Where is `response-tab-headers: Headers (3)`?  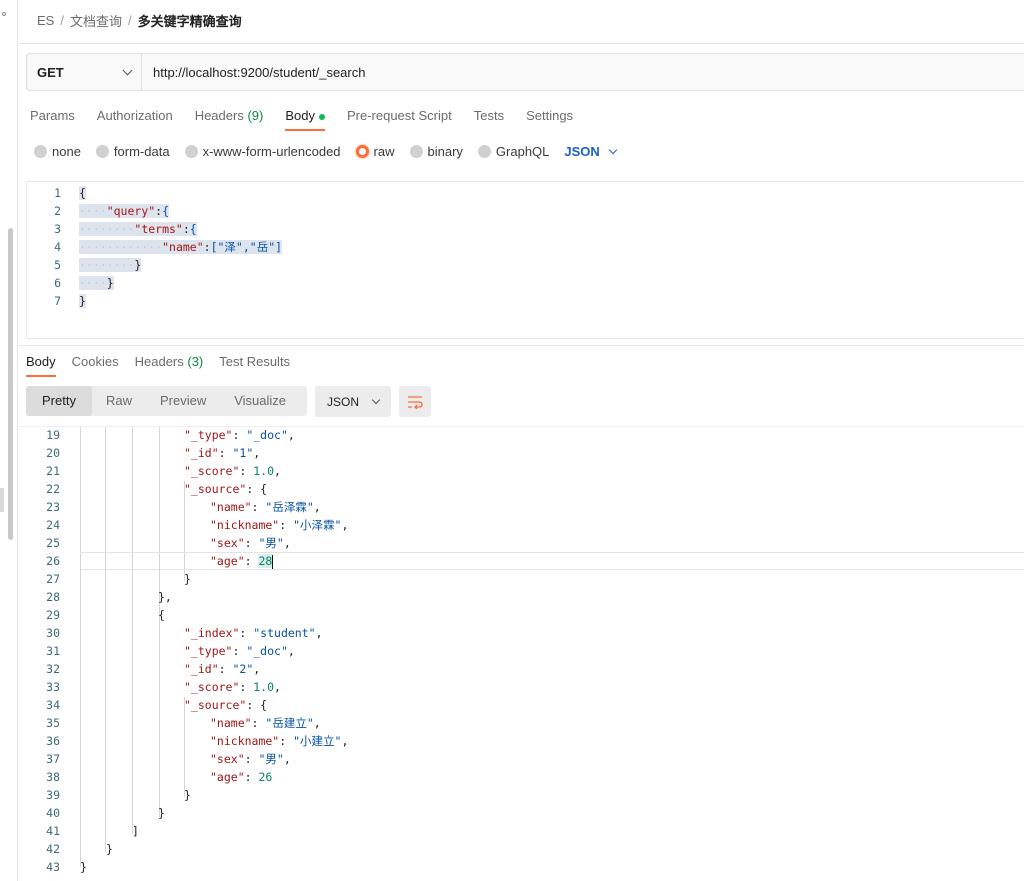
response-tab-headers: Headers (3) is located at coordinates (169, 365).